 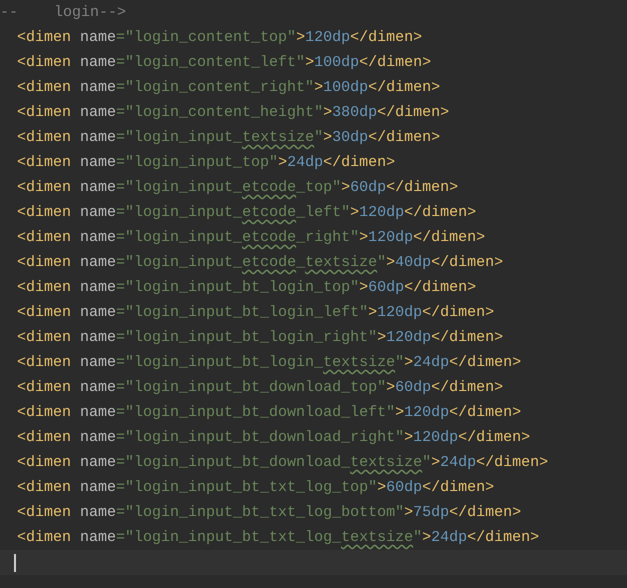 I want to click on code-line: <dimen name="login_input_bt_login_top">60dp</dimen>, so click(x=246, y=288).